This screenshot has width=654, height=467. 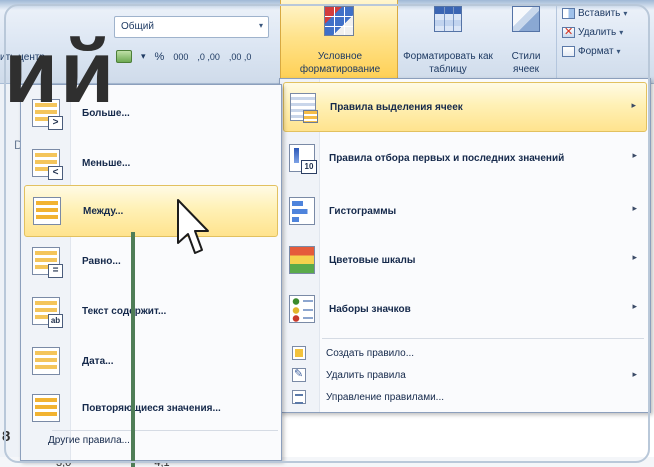 What do you see at coordinates (303, 159) in the screenshot?
I see `top-bottom-rules-icon` at bounding box center [303, 159].